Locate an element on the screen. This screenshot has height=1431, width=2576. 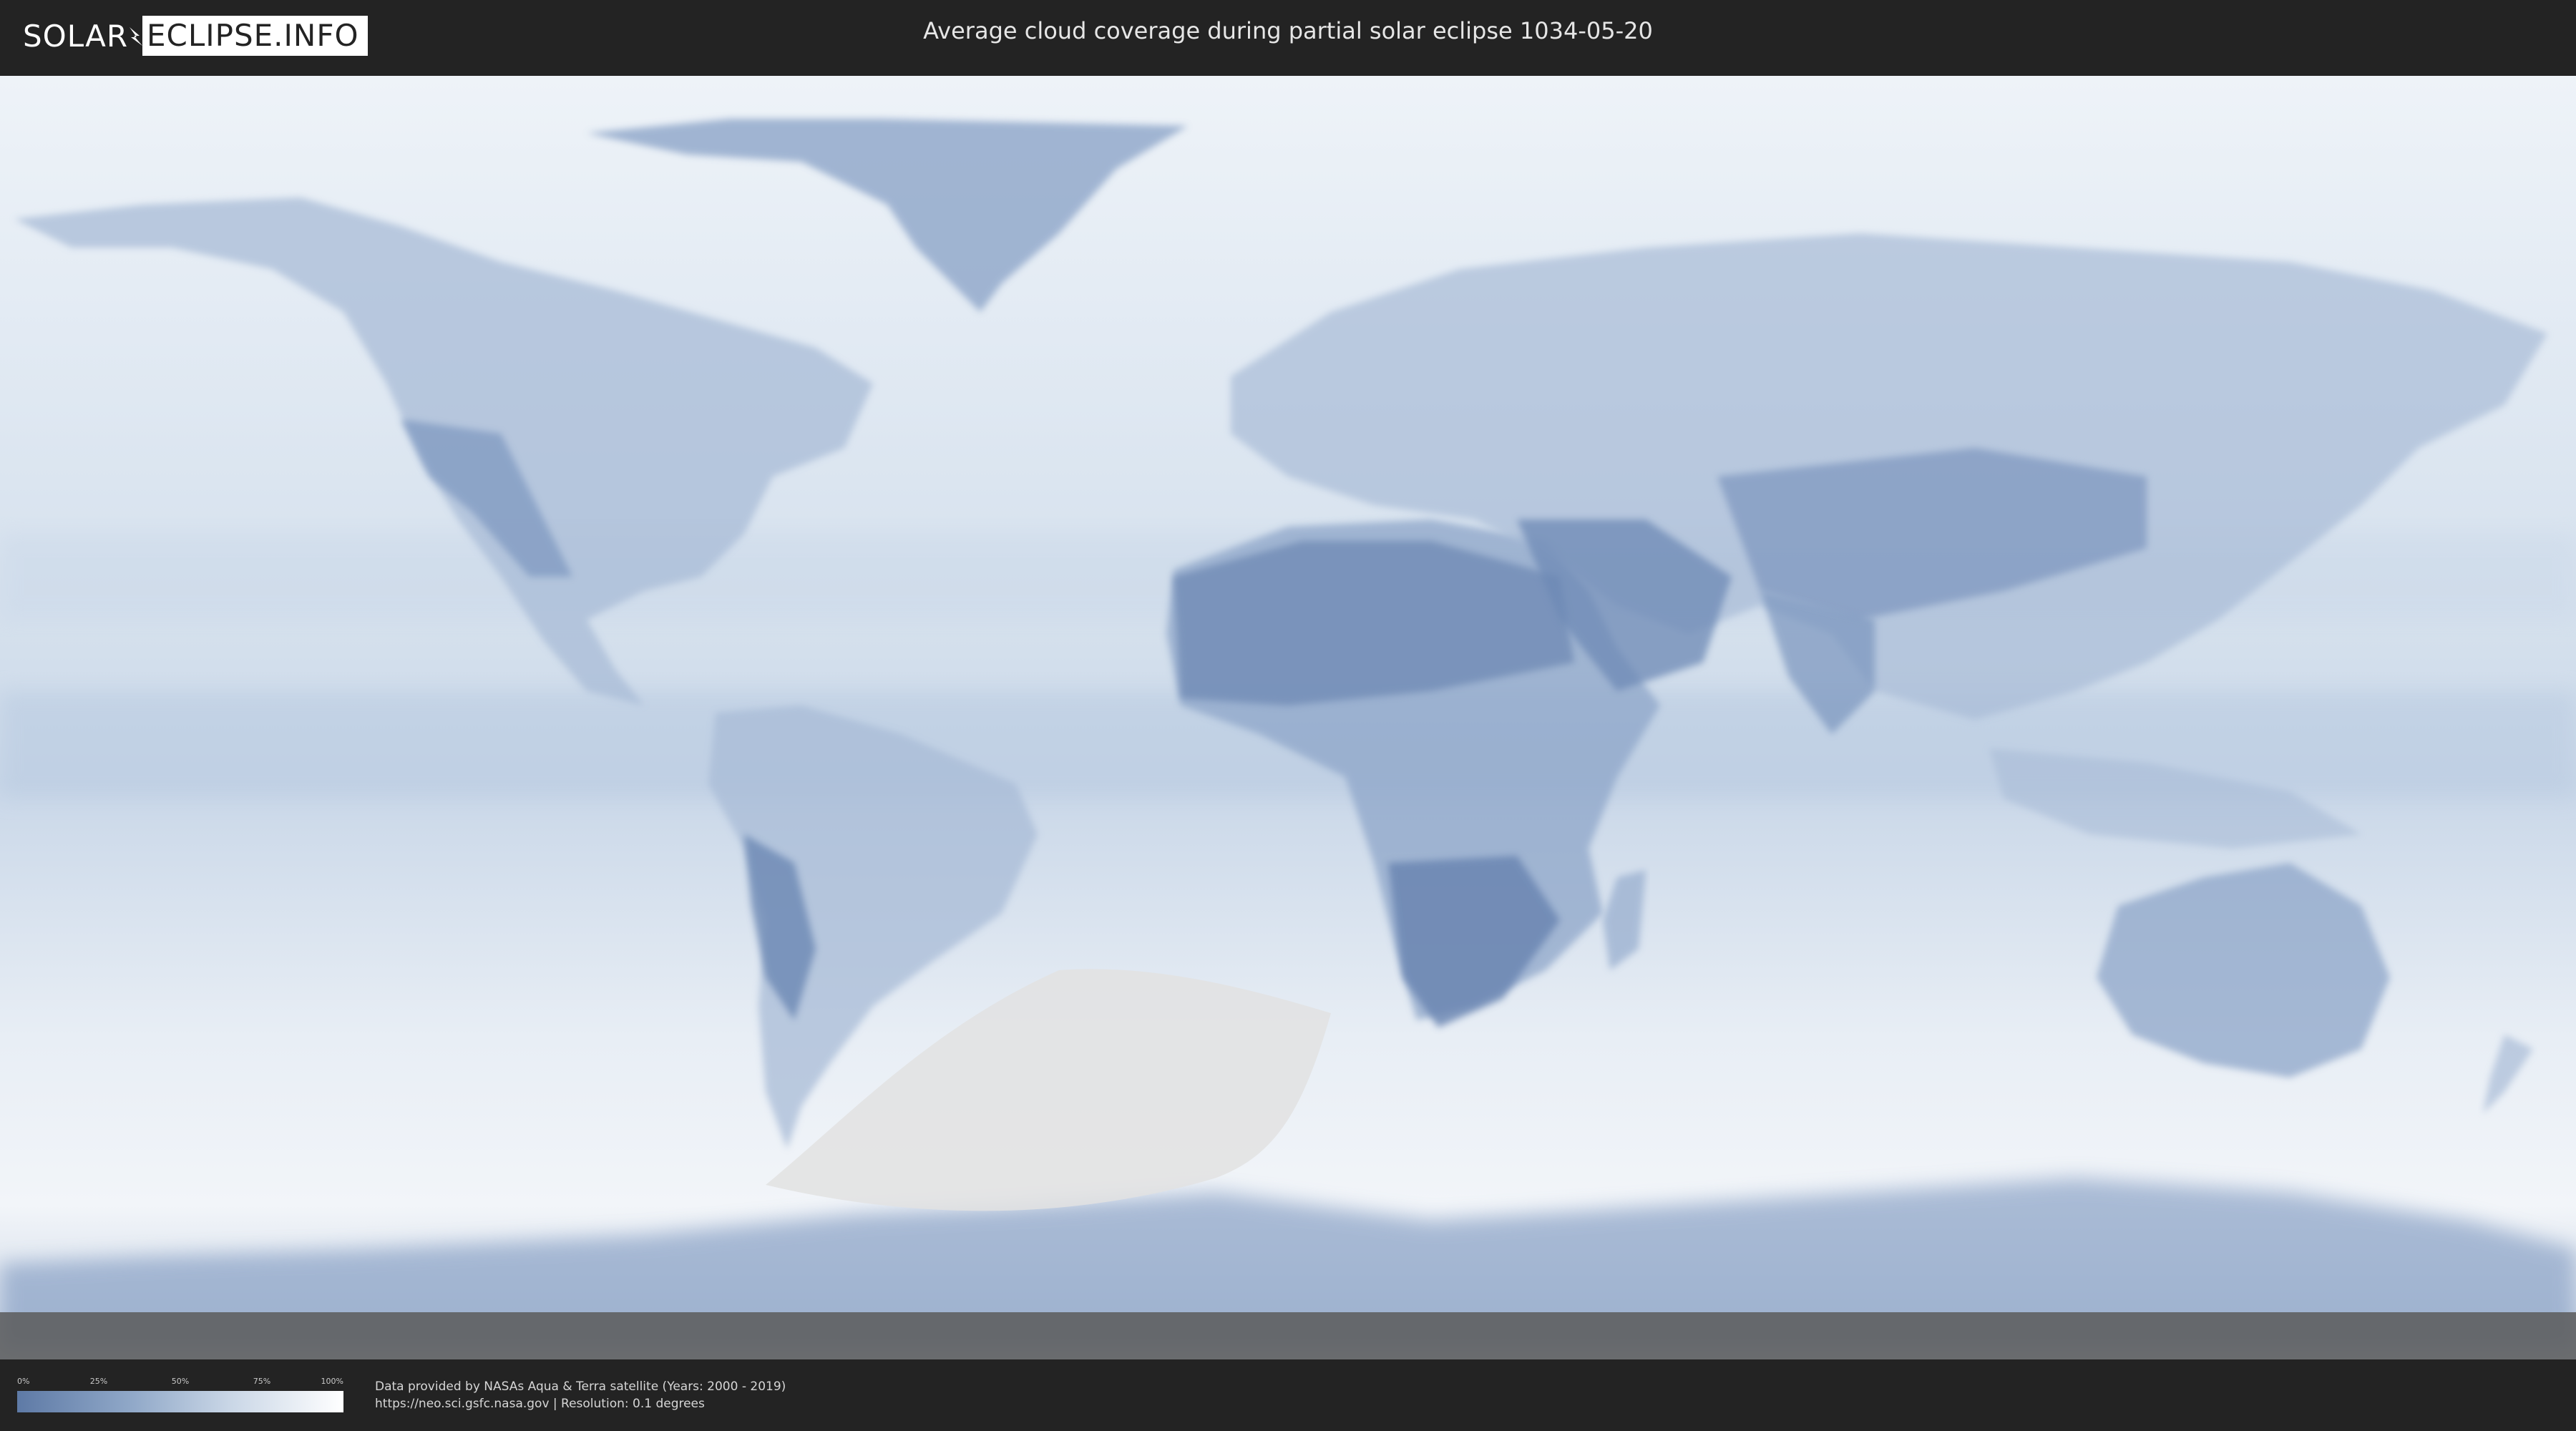
cloud-coverage-legend: 0% 25% 50% 75% 100% is located at coordinates (180, 1395).